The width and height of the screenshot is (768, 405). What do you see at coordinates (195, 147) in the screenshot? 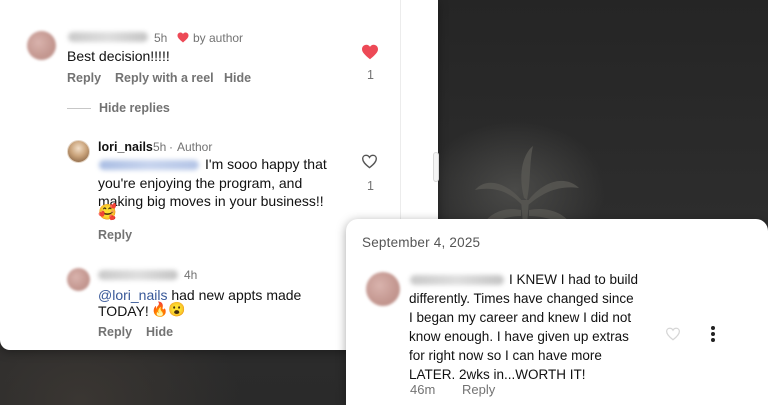
I see `author-badge: Author` at bounding box center [195, 147].